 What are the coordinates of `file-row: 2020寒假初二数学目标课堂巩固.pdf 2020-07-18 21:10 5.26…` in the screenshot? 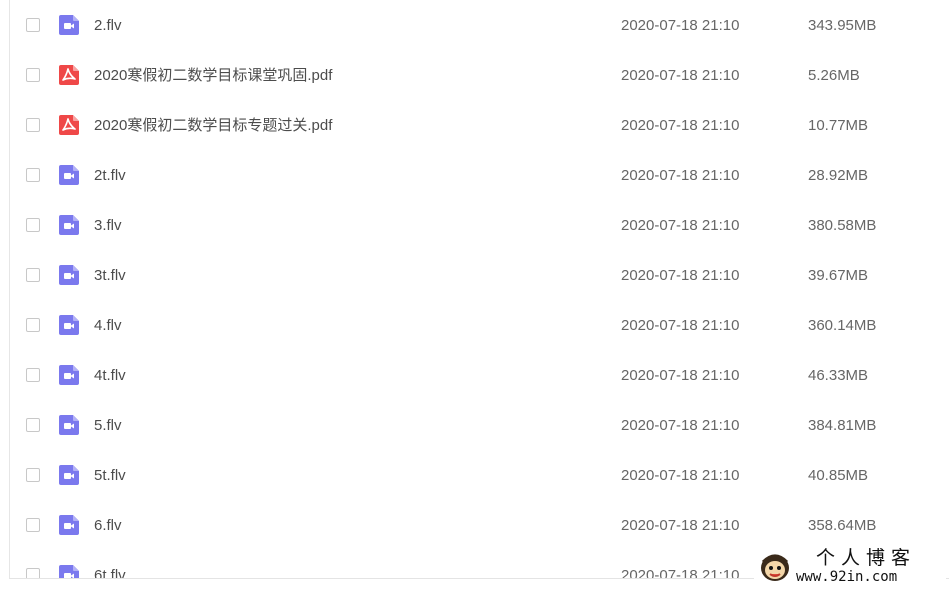 It's located at (479, 77).